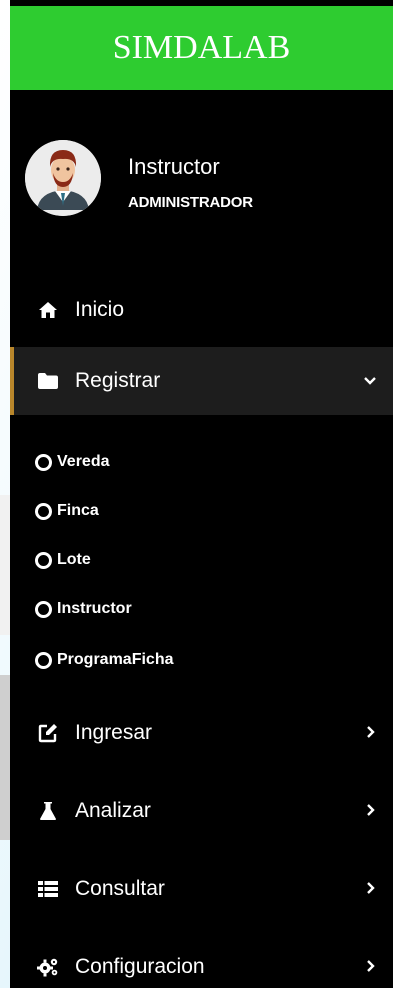 This screenshot has height=988, width=393. Describe the element at coordinates (201, 462) in the screenshot. I see `submenu-item-vereda: Vereda` at that location.